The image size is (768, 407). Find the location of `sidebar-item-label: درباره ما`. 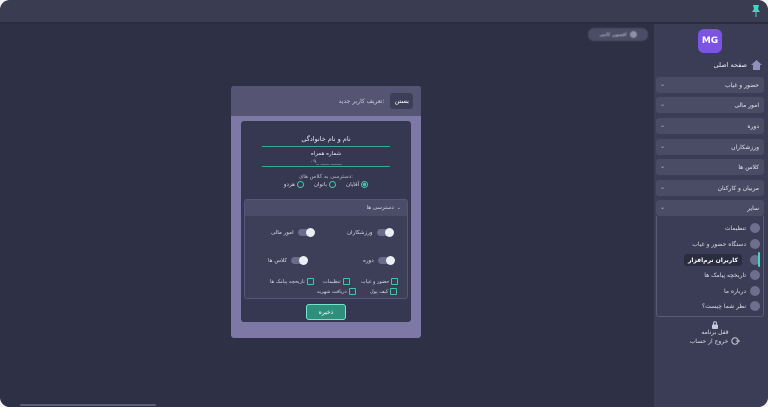

sidebar-item-label: درباره ما is located at coordinates (734, 291).